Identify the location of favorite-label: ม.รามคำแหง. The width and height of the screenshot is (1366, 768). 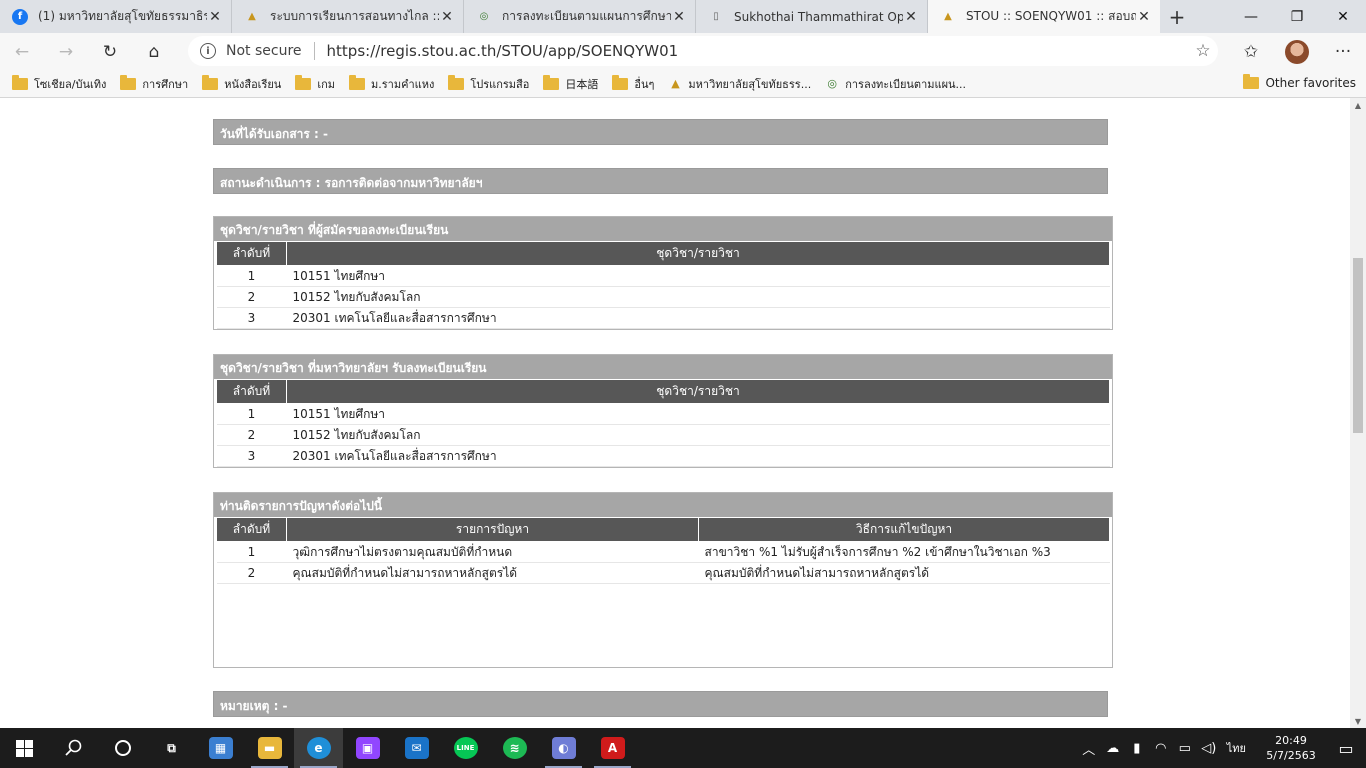
(403, 84).